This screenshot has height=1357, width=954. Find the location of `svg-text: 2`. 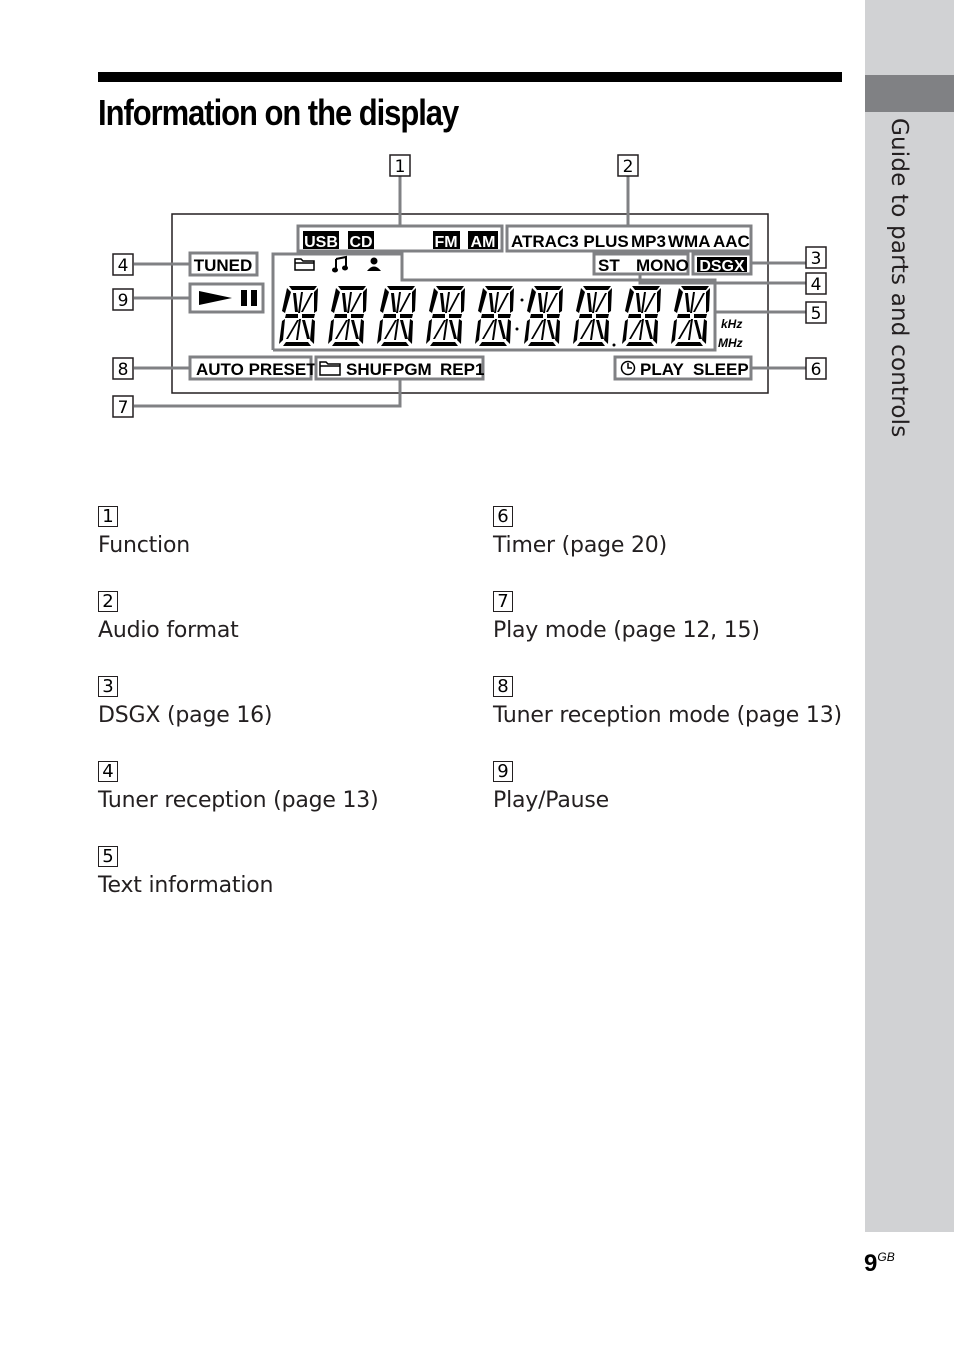

svg-text: 2 is located at coordinates (628, 167).